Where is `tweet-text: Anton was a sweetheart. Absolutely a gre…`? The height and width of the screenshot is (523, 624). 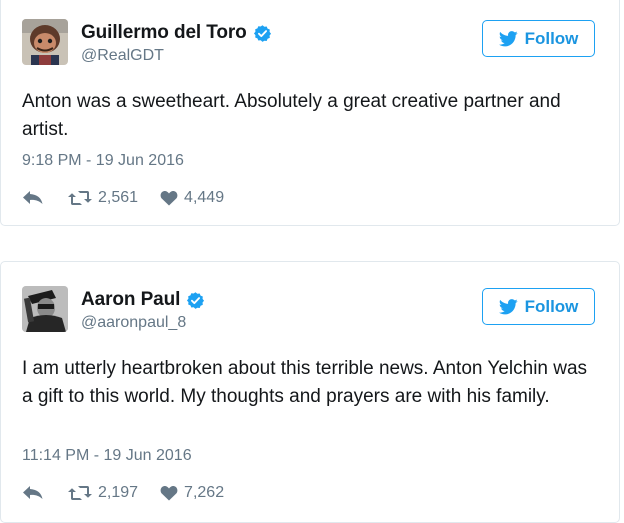
tweet-text: Anton was a sweetheart. Absolutely a gre… is located at coordinates (291, 115).